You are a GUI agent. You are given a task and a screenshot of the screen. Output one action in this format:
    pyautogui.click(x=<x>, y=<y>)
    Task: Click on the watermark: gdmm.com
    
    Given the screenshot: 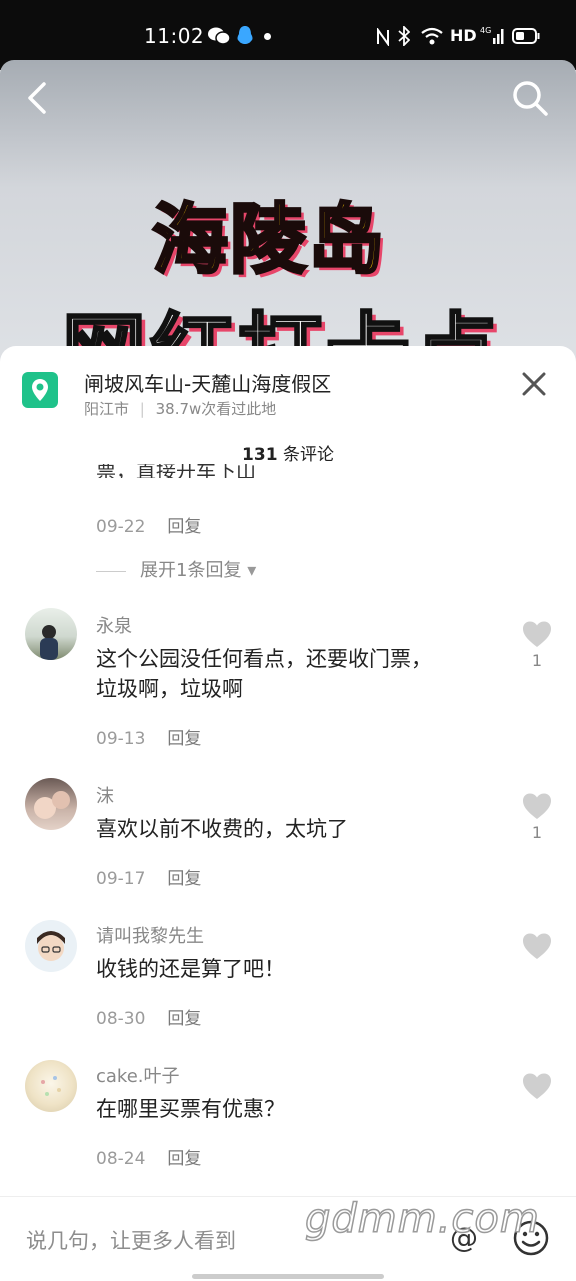 What is the action you would take?
    pyautogui.click(x=422, y=1219)
    